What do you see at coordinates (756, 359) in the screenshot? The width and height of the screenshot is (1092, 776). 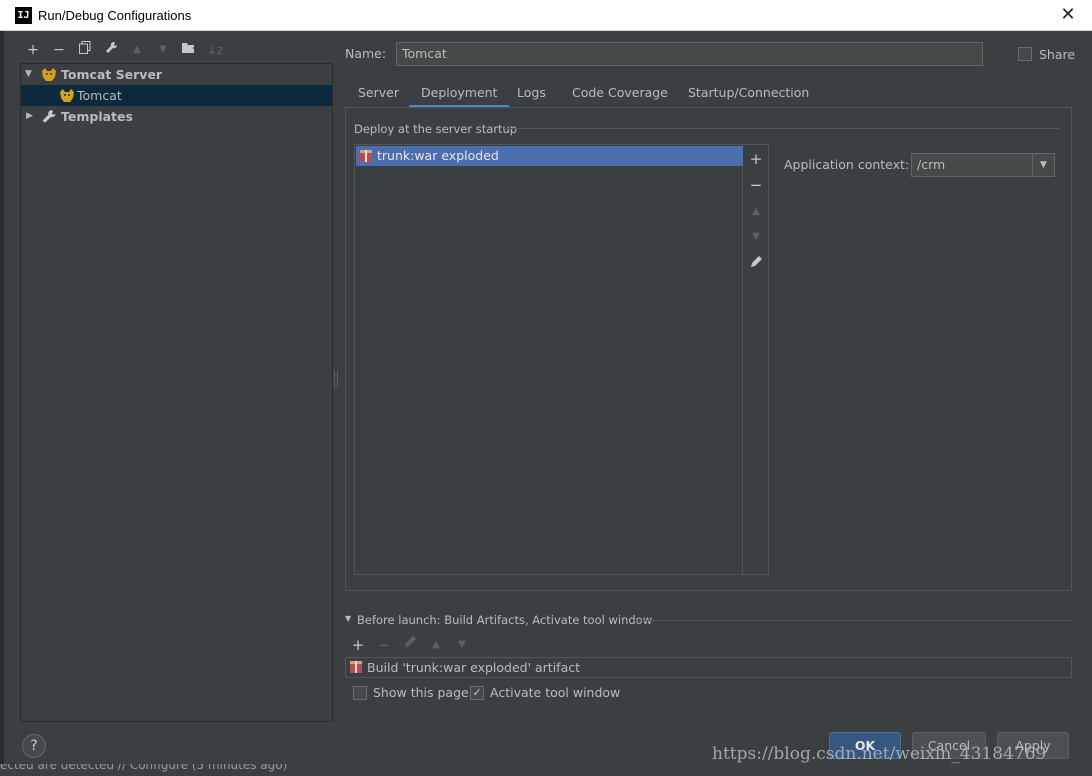 I see `deploy-list-toolbar: + − ▲ ▼` at bounding box center [756, 359].